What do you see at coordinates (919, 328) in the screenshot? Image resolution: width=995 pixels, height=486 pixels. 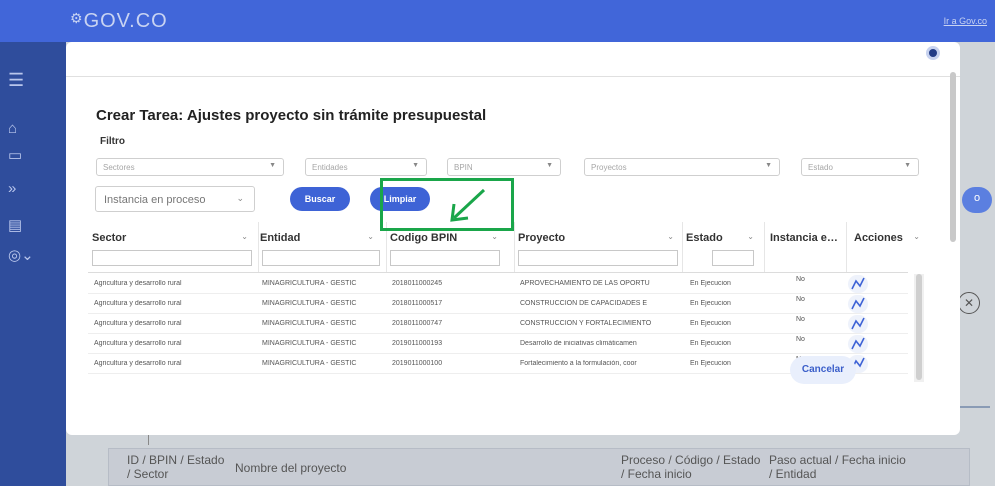 I see `grid-scrollbar` at bounding box center [919, 328].